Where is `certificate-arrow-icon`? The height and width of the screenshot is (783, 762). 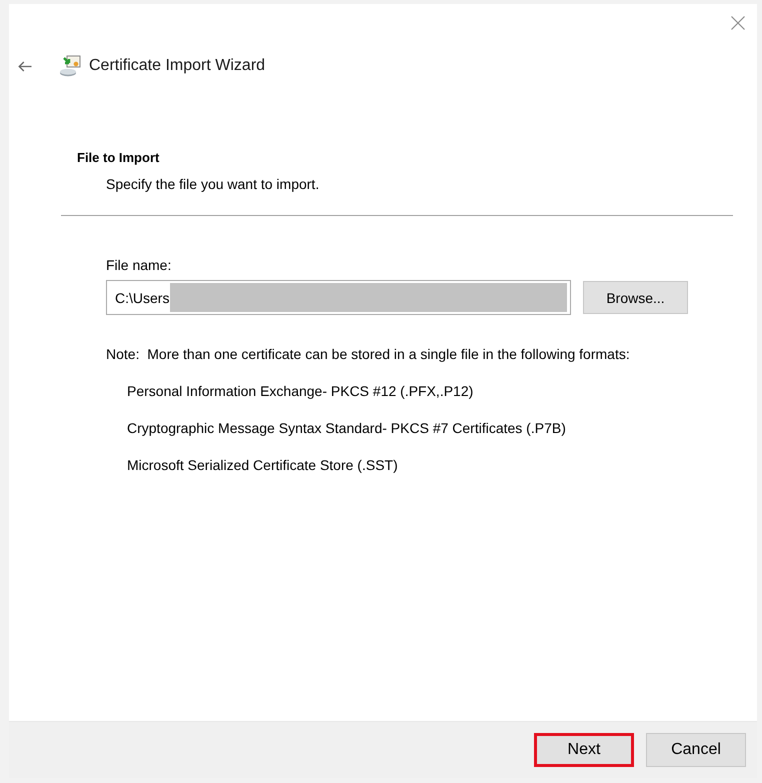
certificate-arrow-icon is located at coordinates (70, 66).